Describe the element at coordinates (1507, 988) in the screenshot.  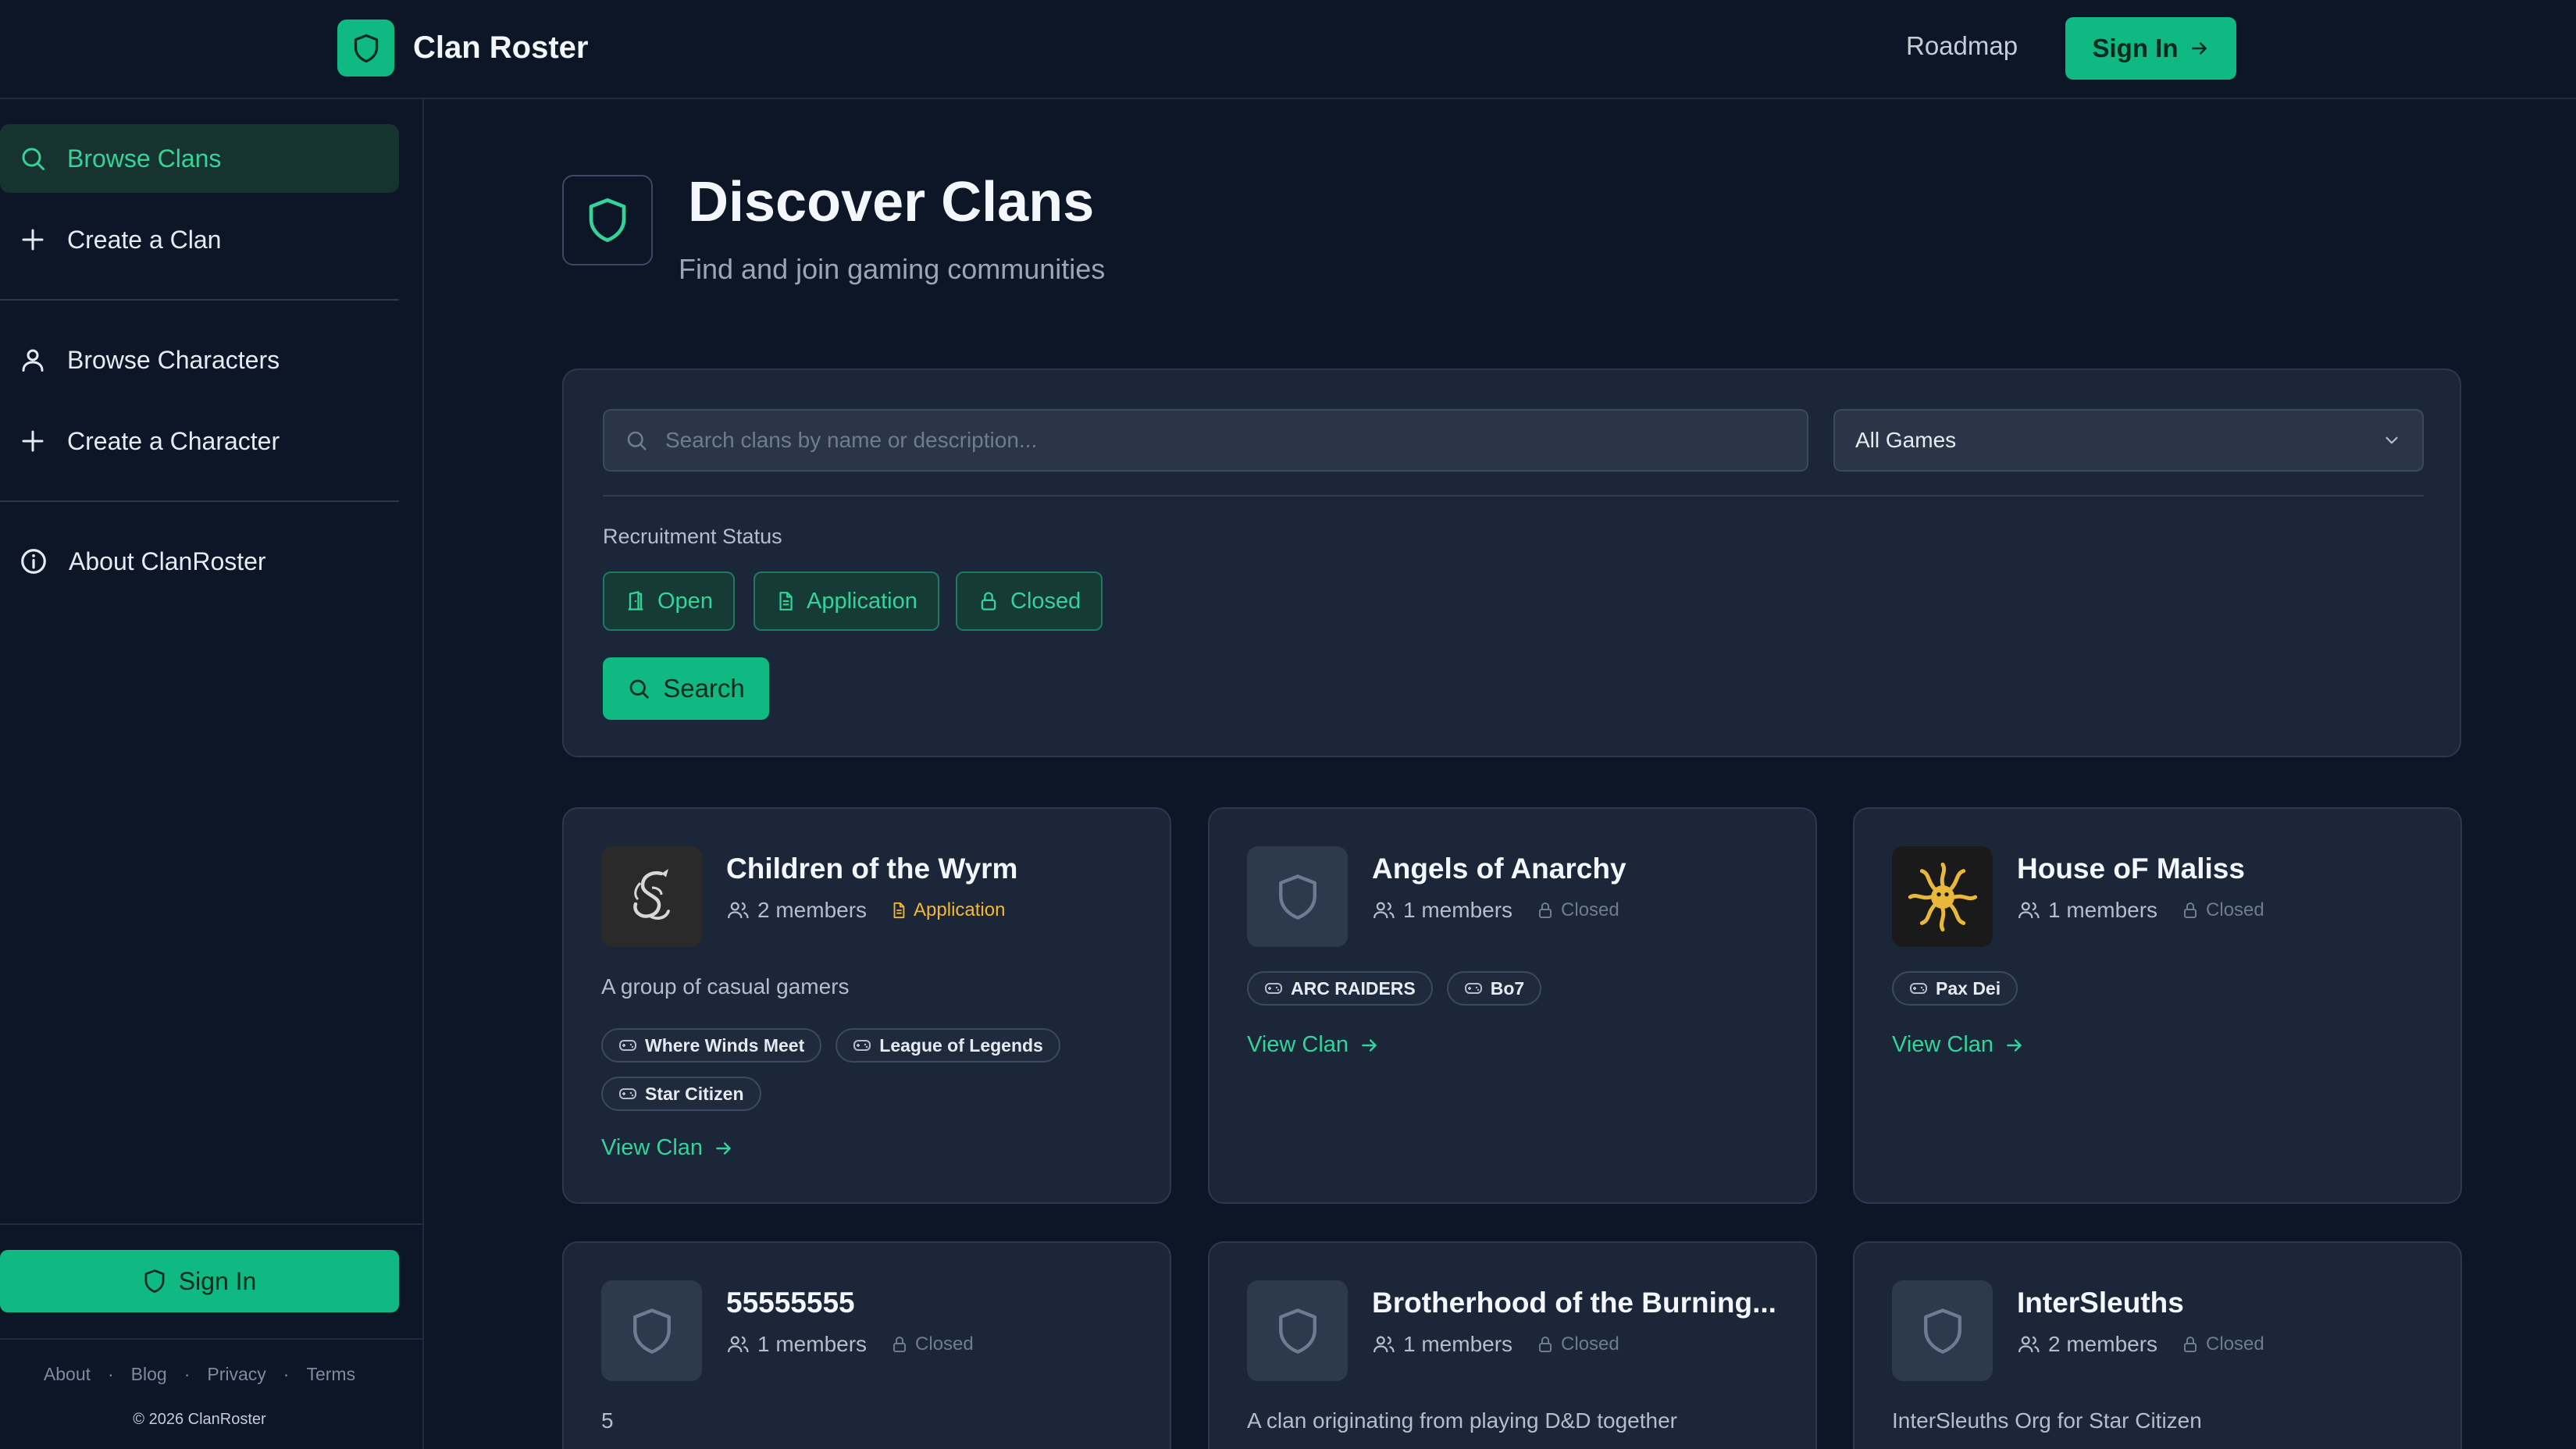
I see `game-tag-label: Bo7` at that location.